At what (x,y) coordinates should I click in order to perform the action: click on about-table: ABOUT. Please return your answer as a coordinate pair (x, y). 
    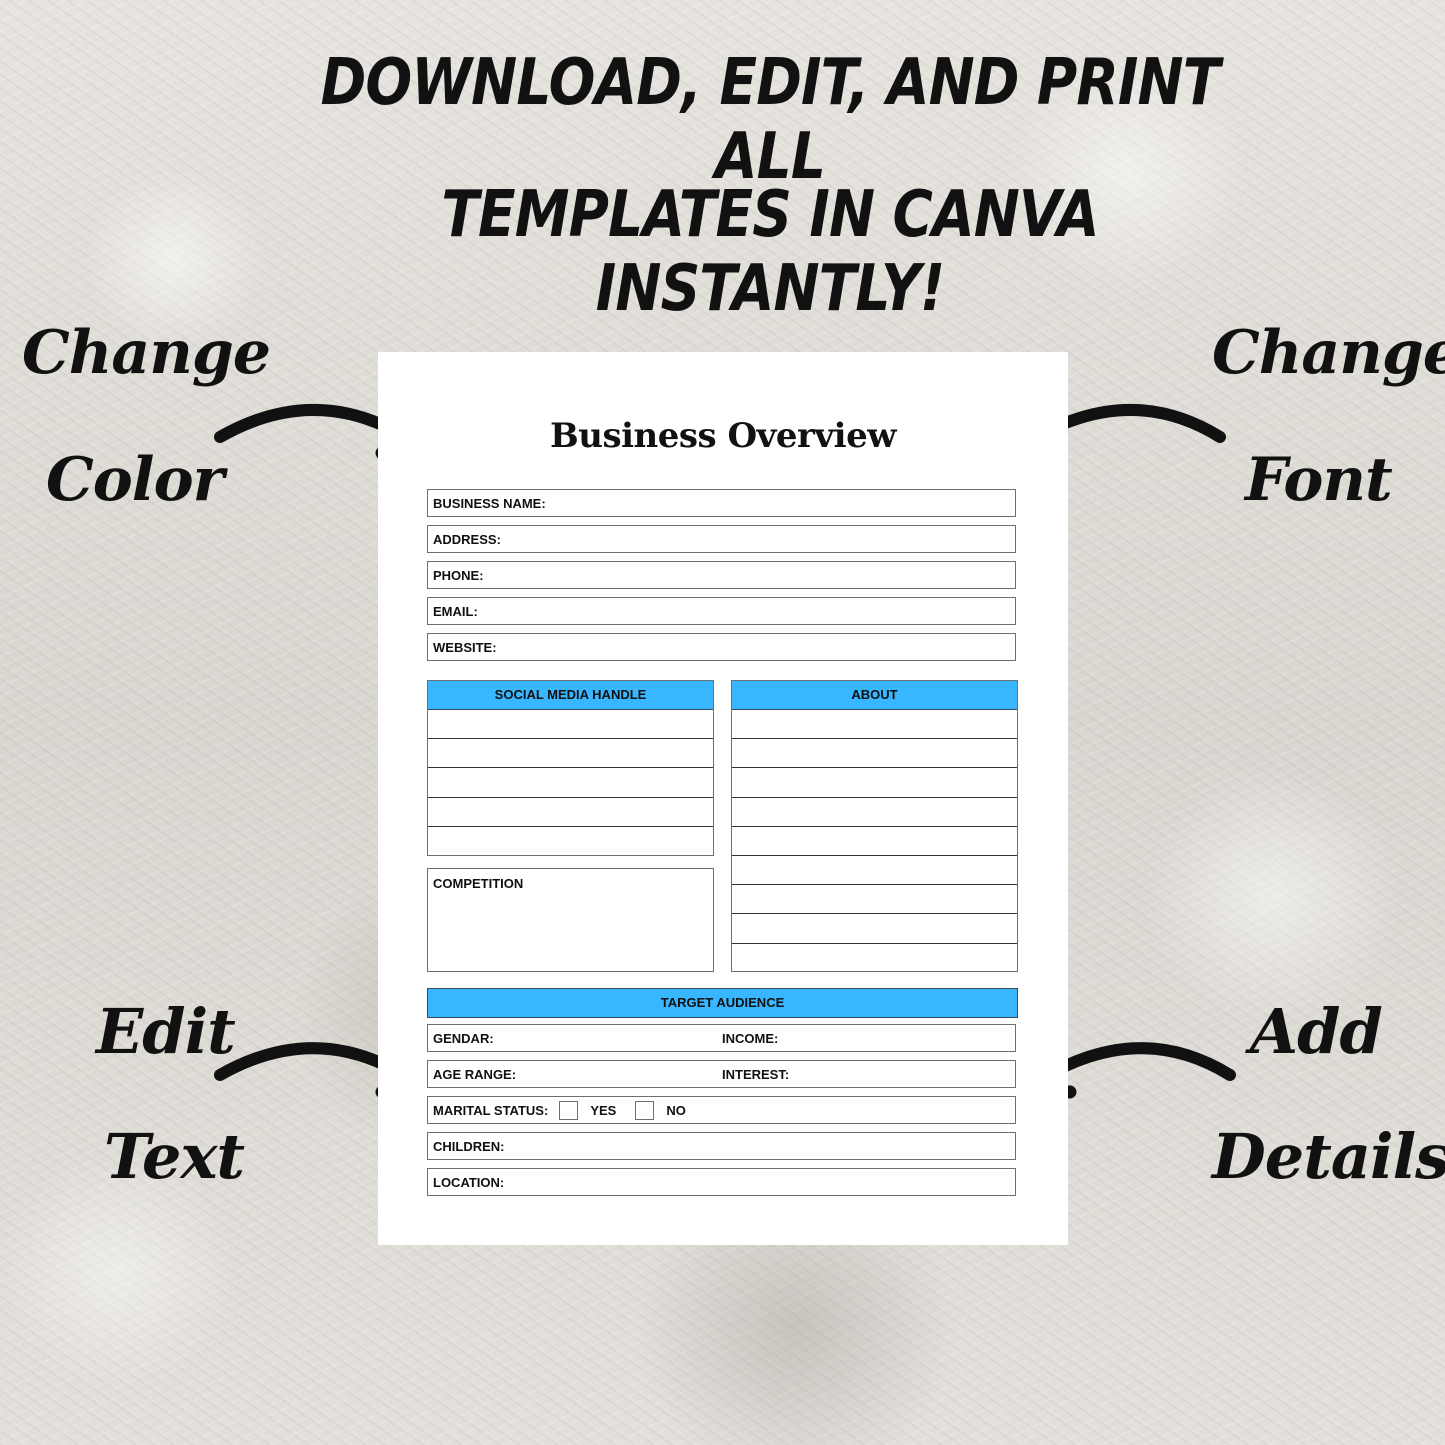
    Looking at the image, I should click on (874, 826).